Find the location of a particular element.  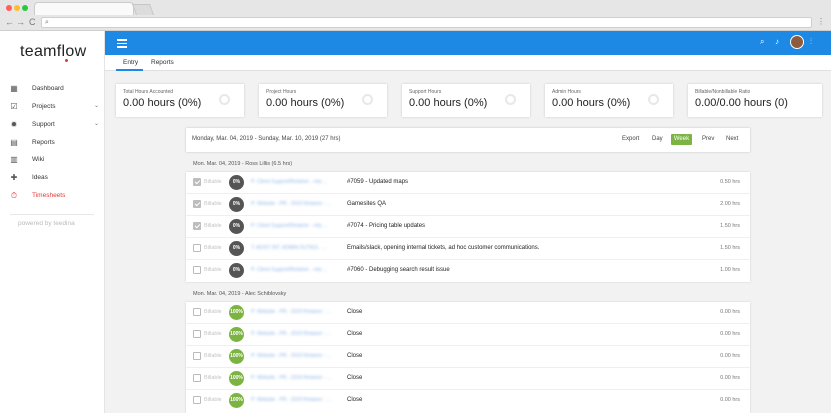

card-label: Billable/Nonbillable Ratio is located at coordinates (723, 92).